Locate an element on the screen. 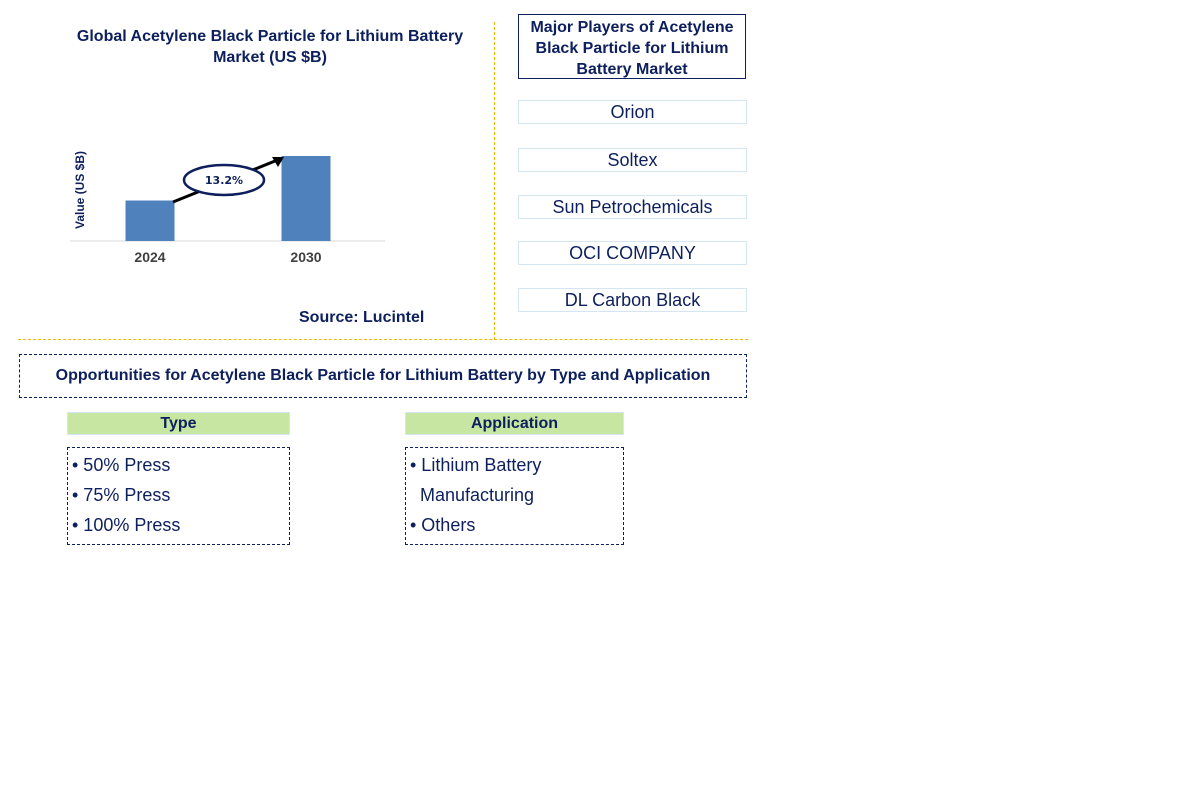  player-item: Soltex is located at coordinates (632, 160).